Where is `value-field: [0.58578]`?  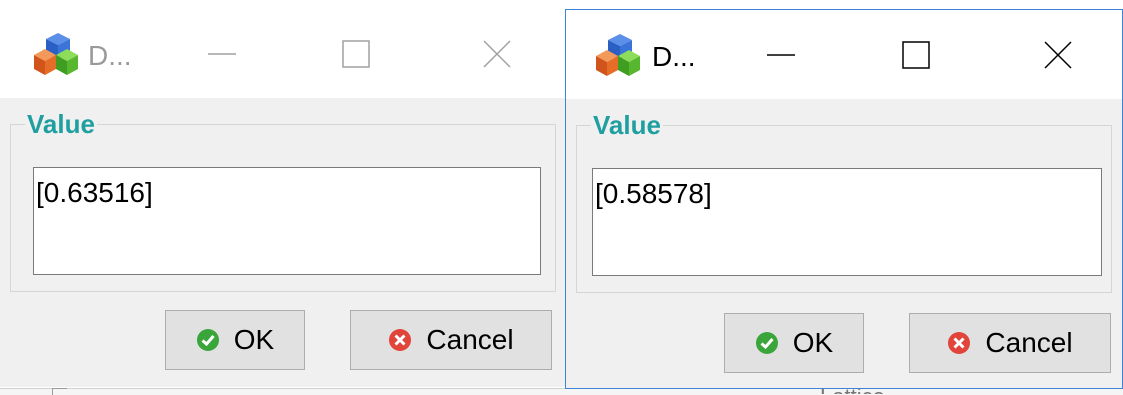
value-field: [0.58578] is located at coordinates (847, 222).